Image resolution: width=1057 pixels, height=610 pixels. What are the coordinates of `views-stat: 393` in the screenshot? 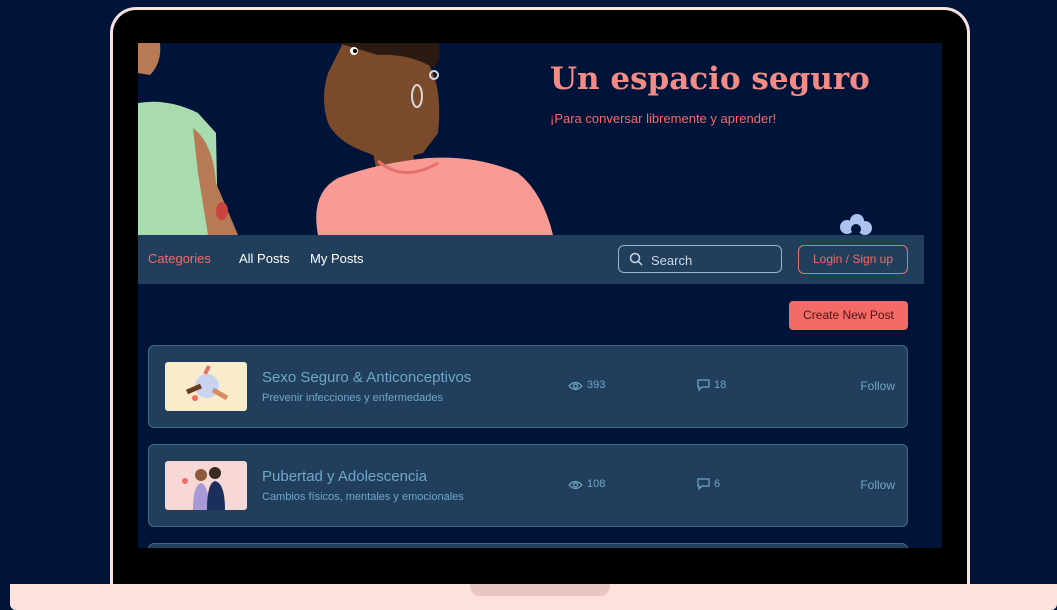 It's located at (586, 385).